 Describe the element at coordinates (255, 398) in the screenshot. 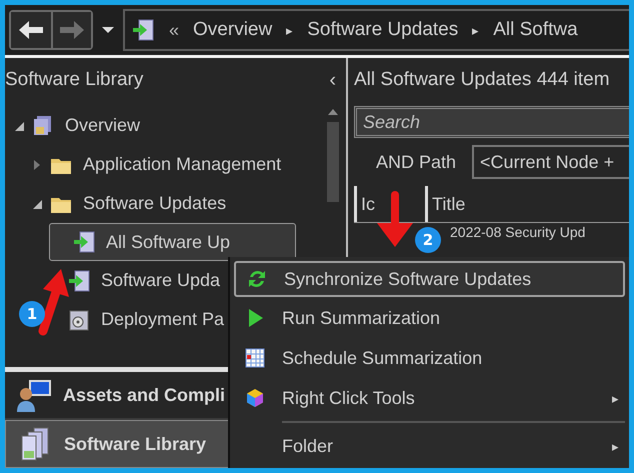

I see `cube-icon` at that location.